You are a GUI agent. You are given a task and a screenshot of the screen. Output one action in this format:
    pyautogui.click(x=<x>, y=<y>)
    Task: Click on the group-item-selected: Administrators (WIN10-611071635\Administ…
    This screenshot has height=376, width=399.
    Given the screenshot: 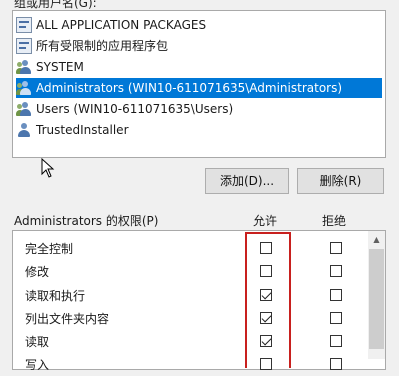 What is the action you would take?
    pyautogui.click(x=199, y=88)
    